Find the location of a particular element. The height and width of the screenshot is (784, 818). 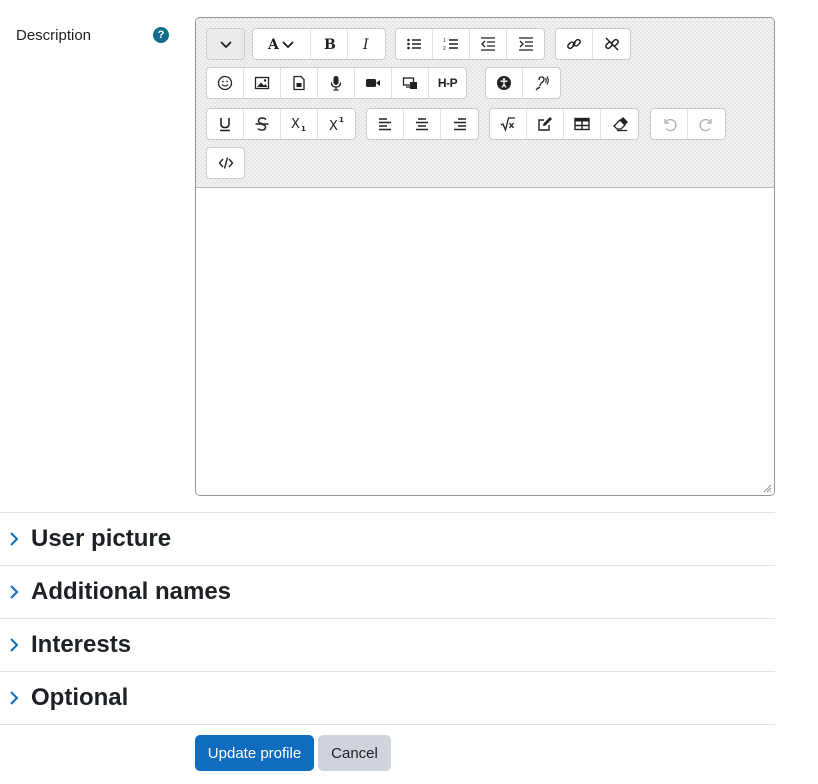

toolbar-group-style: A B I is located at coordinates (319, 44).